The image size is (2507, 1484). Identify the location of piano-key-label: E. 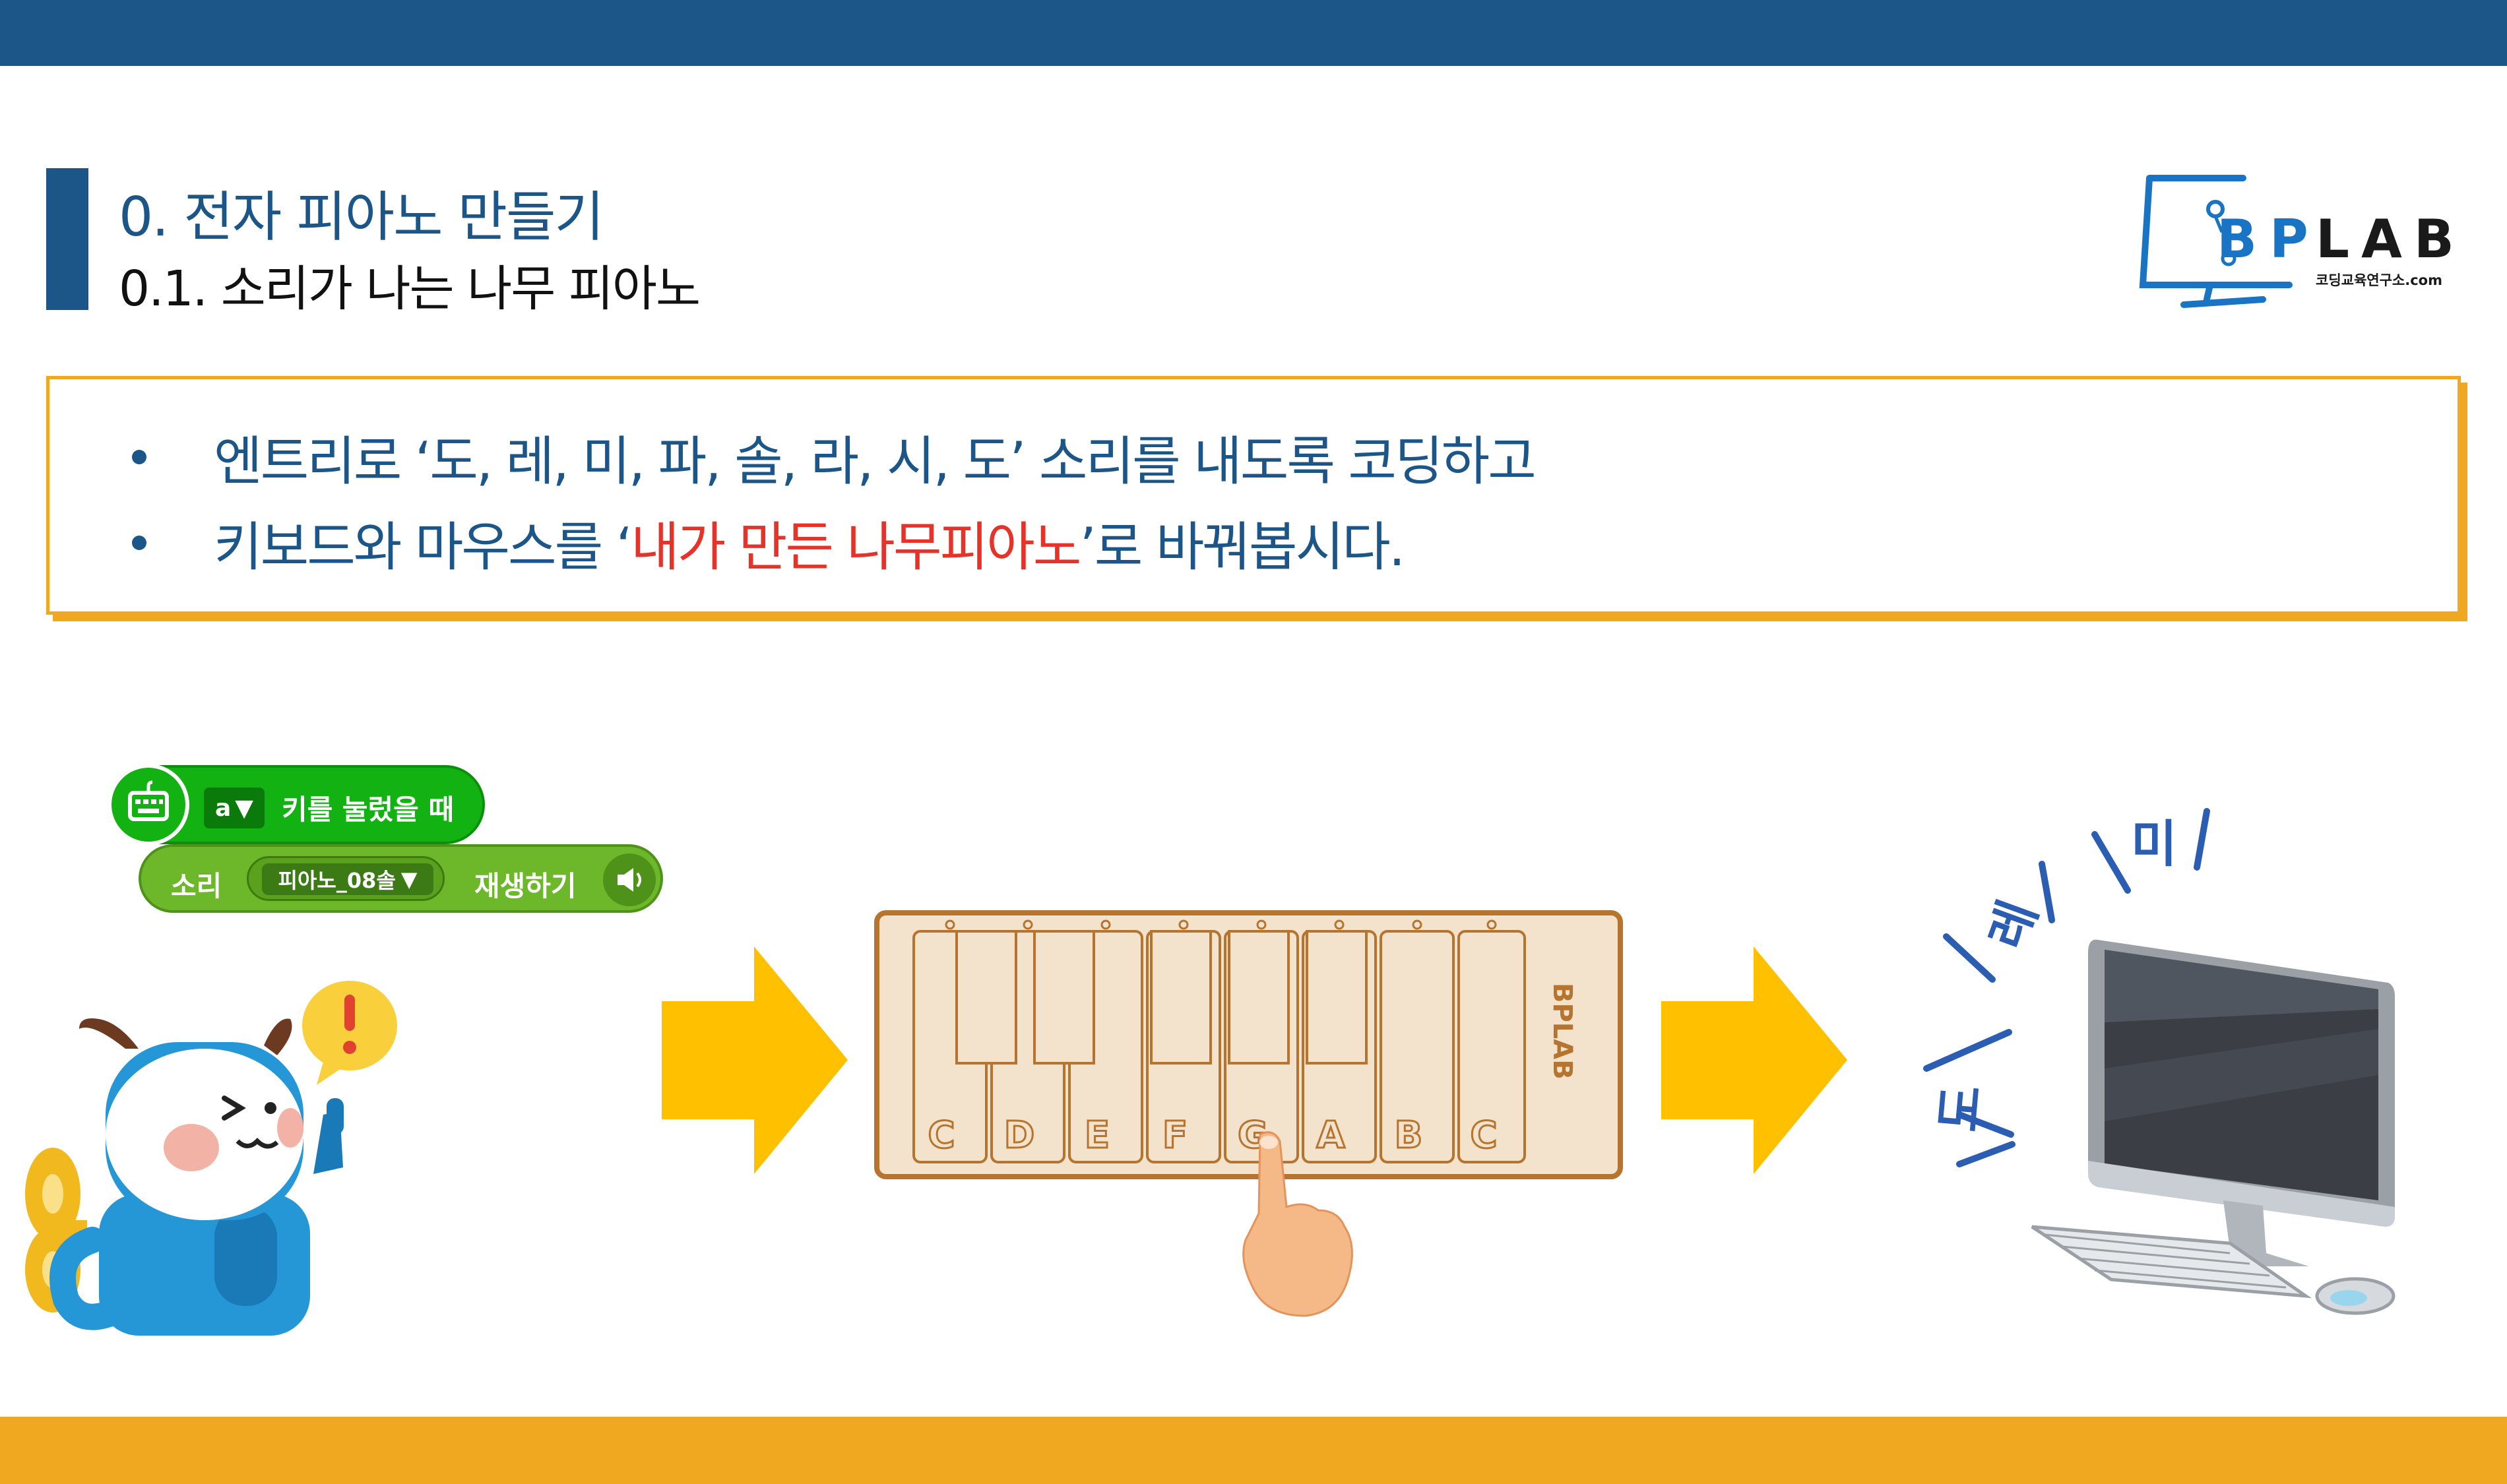
(1097, 1135).